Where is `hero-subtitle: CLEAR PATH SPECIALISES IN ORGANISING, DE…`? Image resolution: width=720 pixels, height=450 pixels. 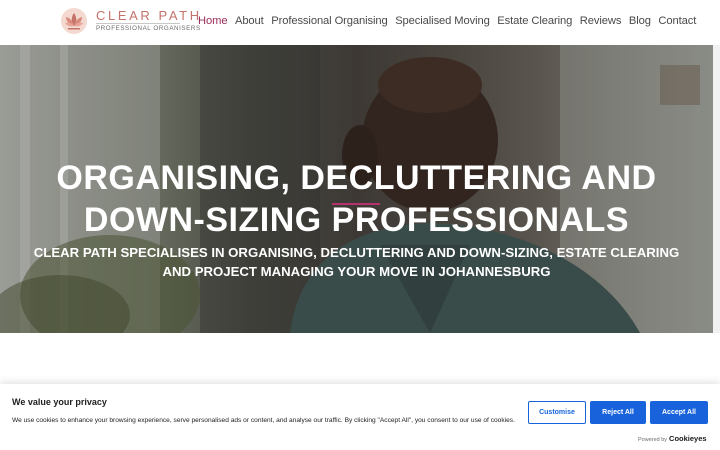 hero-subtitle: CLEAR PATH SPECIALISES IN ORGANISING, DE… is located at coordinates (356, 262).